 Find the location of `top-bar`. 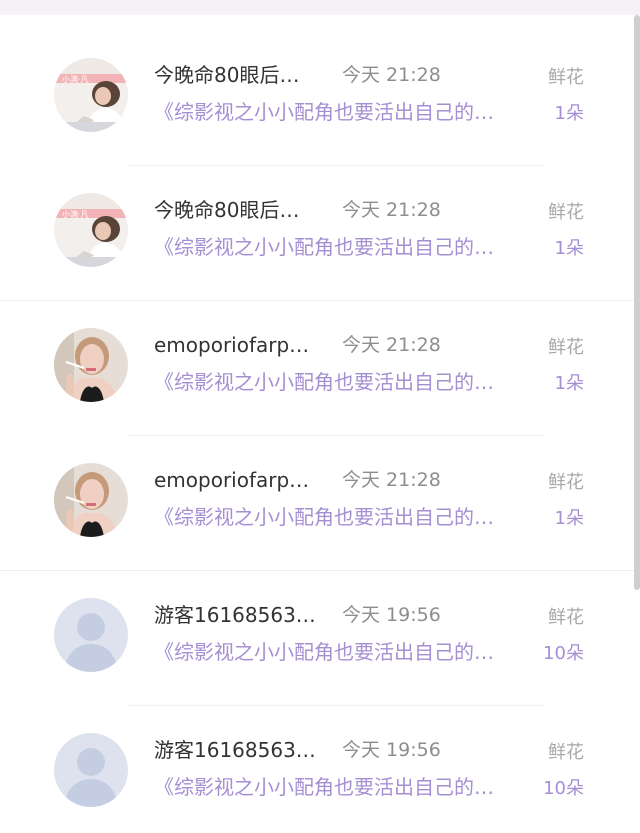

top-bar is located at coordinates (320, 7).